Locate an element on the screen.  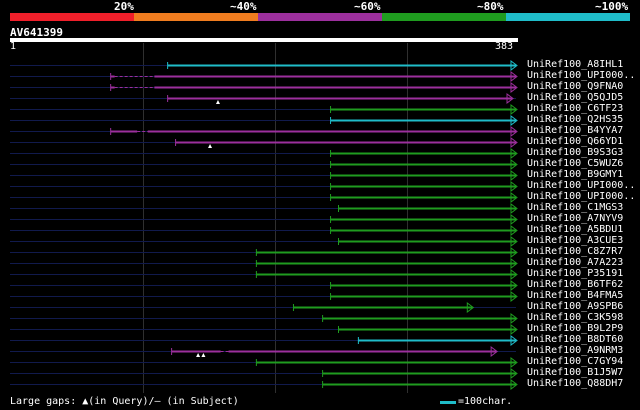
legend-label: 20% is located at coordinates (124, 6).